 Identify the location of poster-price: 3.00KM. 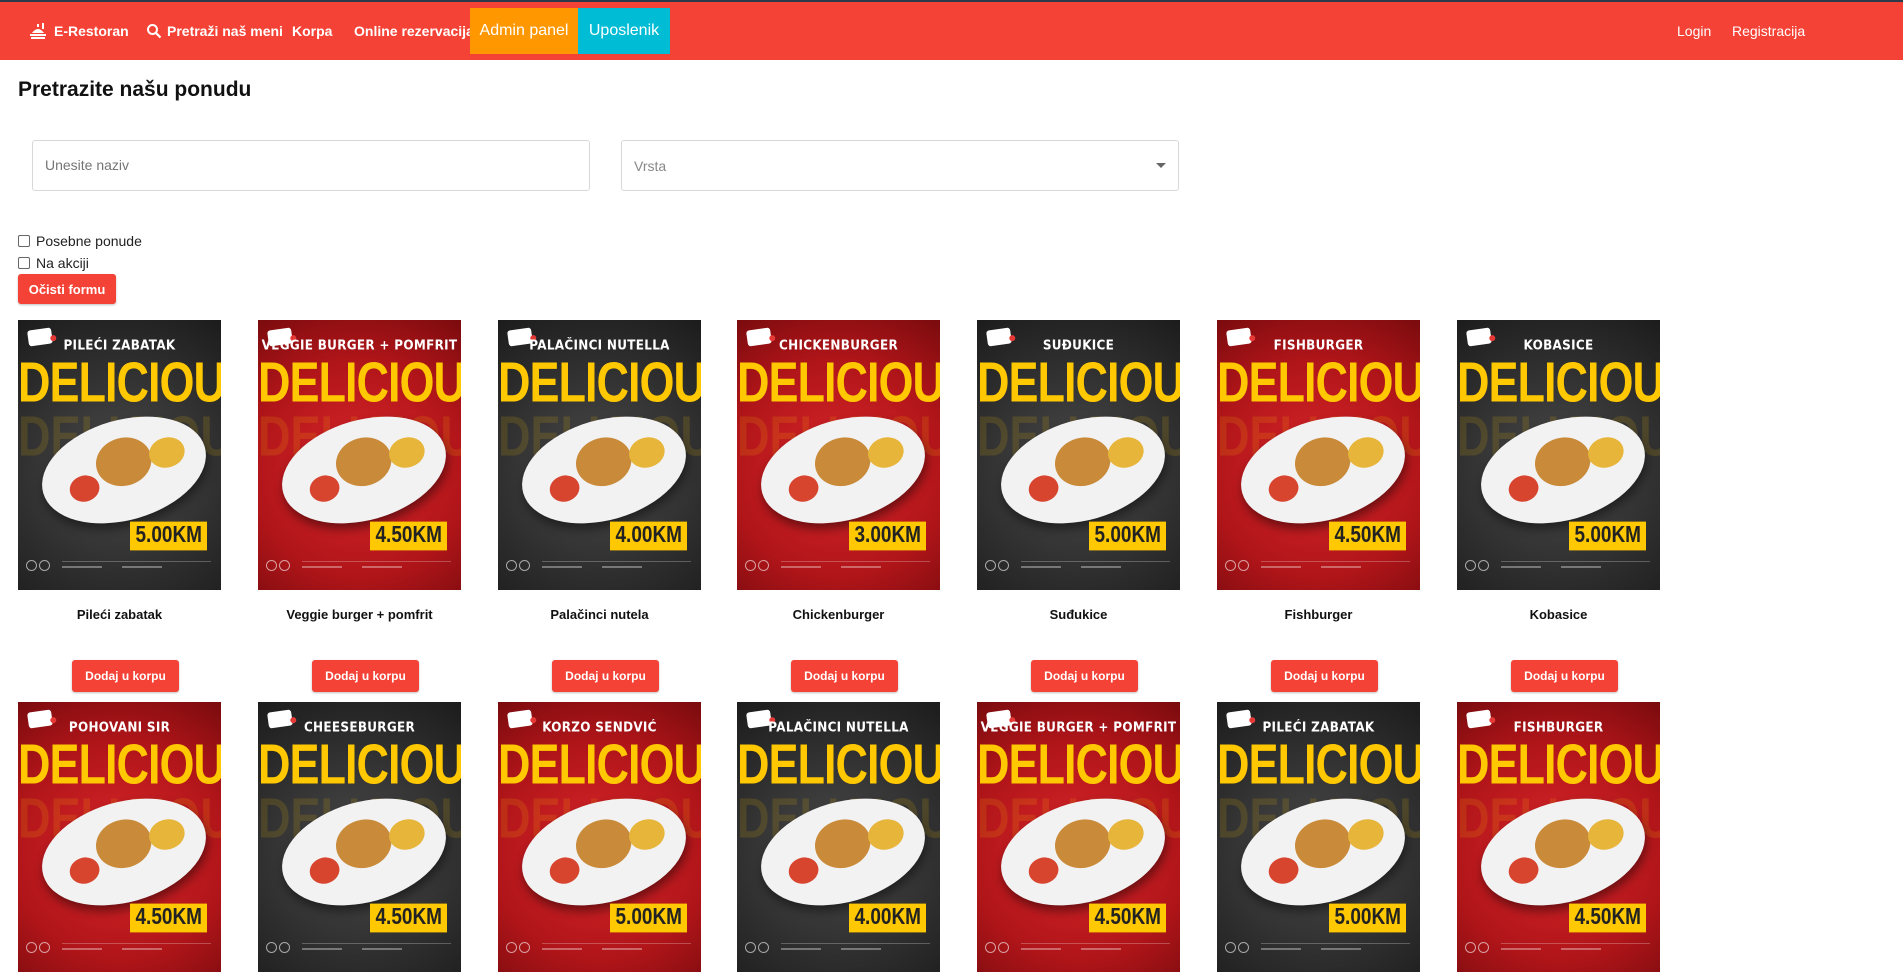
(887, 536).